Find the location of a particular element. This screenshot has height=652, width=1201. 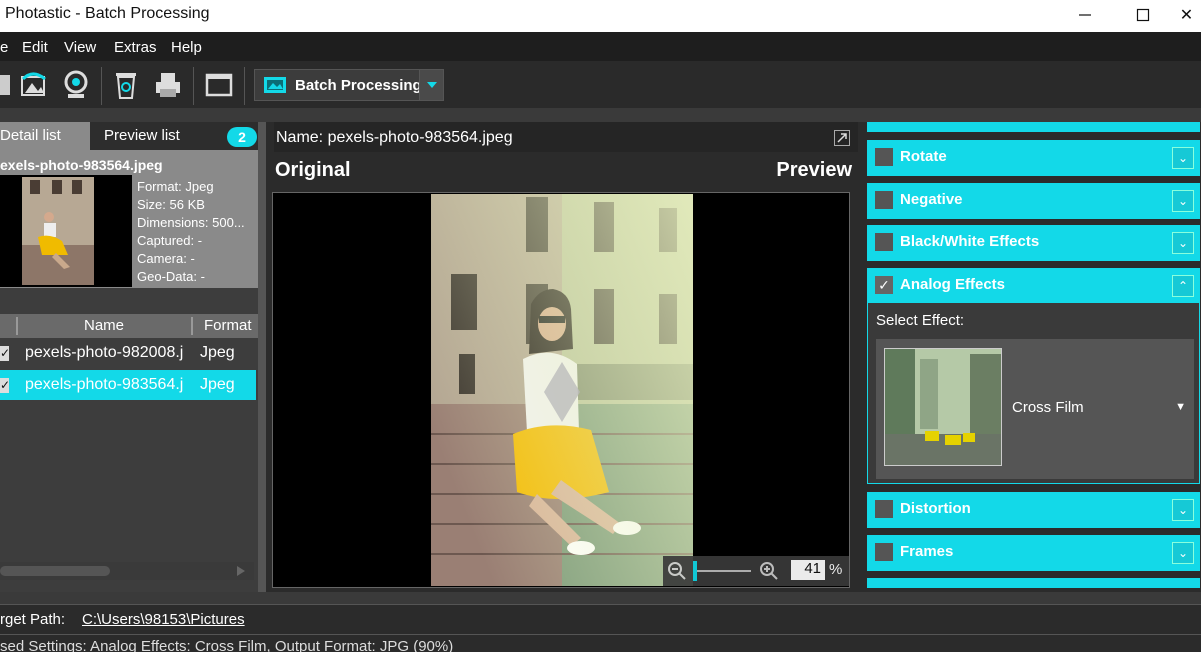

maximize-icon is located at coordinates (1143, 15).